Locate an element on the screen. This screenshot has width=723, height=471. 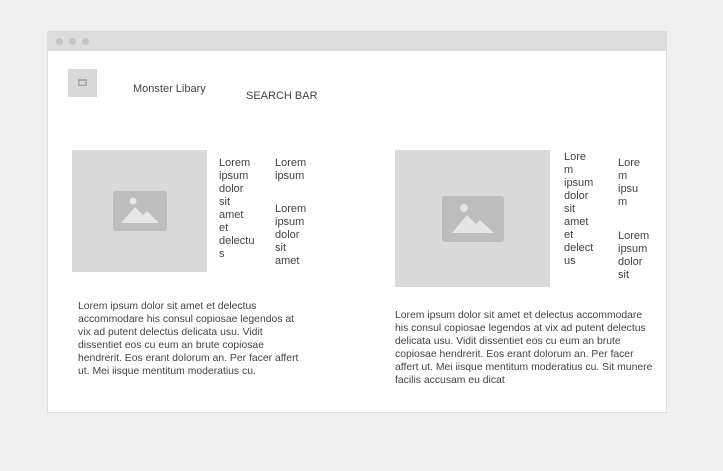
logo is located at coordinates (82, 83).